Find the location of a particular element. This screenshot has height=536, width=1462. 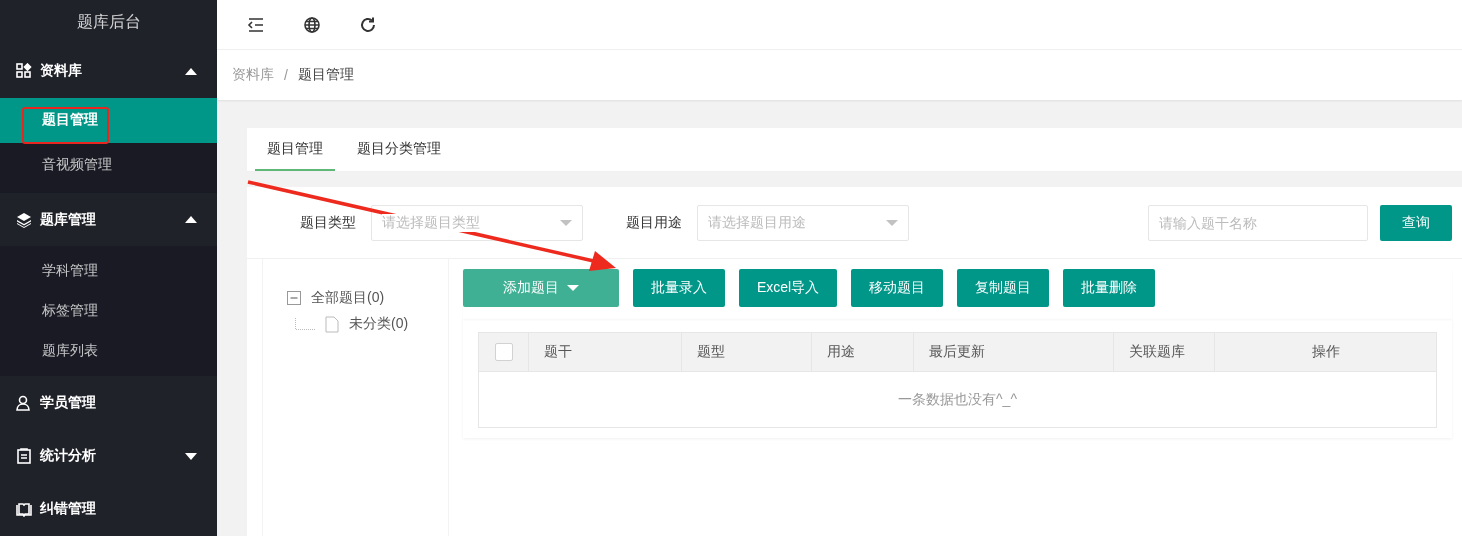

sidebar-group: 学员管理 is located at coordinates (108, 403).